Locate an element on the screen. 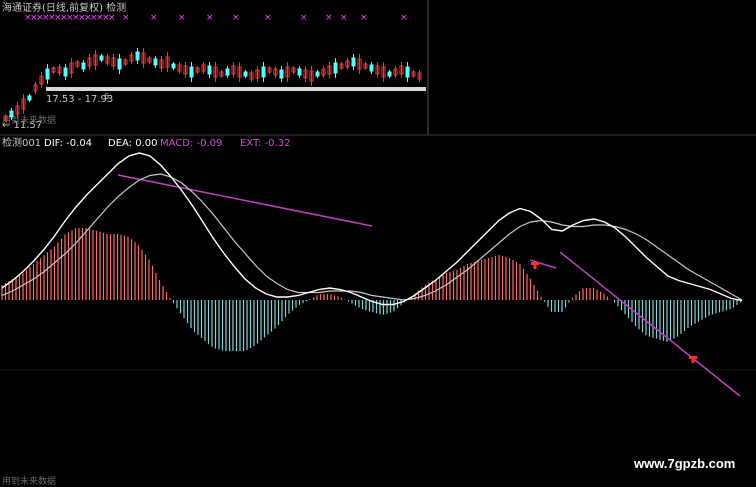  price-range-band is located at coordinates (236, 89).